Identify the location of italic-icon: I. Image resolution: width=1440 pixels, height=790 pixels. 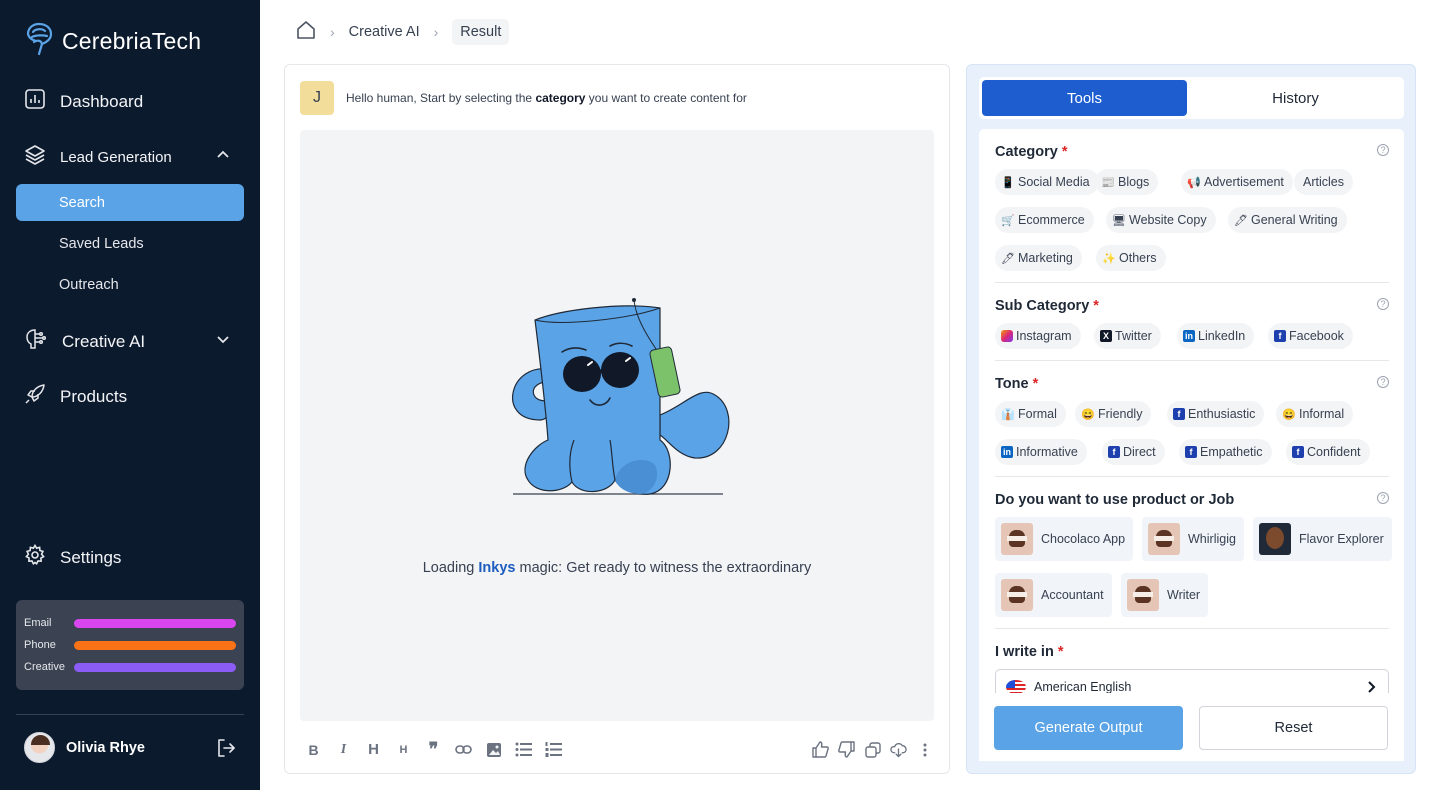
(343, 749).